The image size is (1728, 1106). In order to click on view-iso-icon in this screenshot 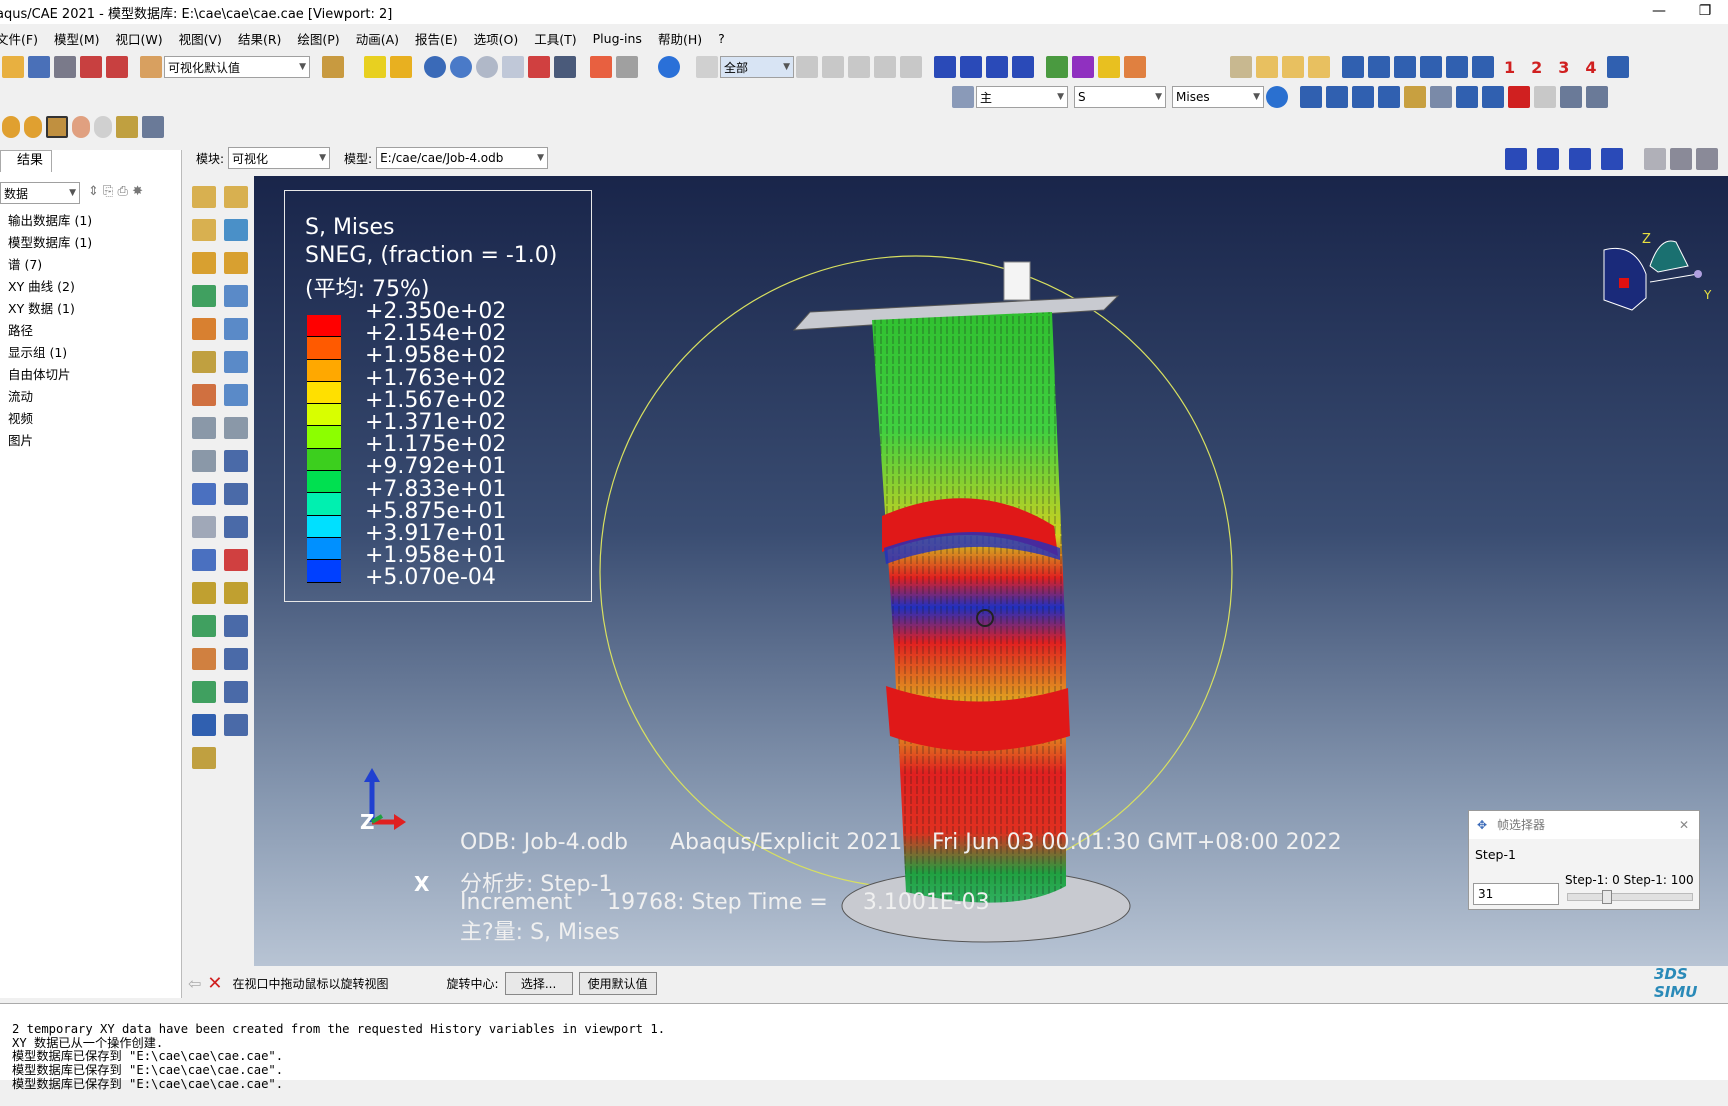, I will do `click(1267, 67)`.